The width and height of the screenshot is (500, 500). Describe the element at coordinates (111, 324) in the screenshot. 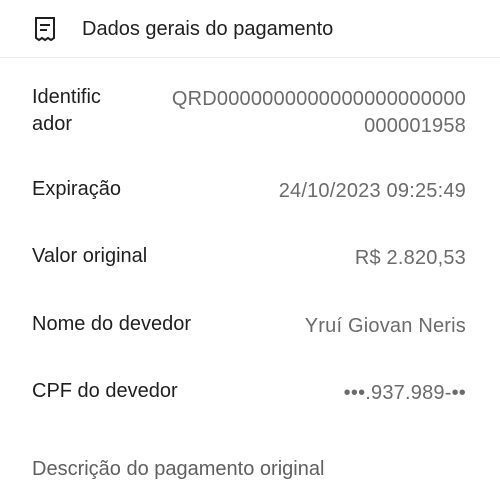

I see `debtor-name-label: Nome do devedor` at that location.